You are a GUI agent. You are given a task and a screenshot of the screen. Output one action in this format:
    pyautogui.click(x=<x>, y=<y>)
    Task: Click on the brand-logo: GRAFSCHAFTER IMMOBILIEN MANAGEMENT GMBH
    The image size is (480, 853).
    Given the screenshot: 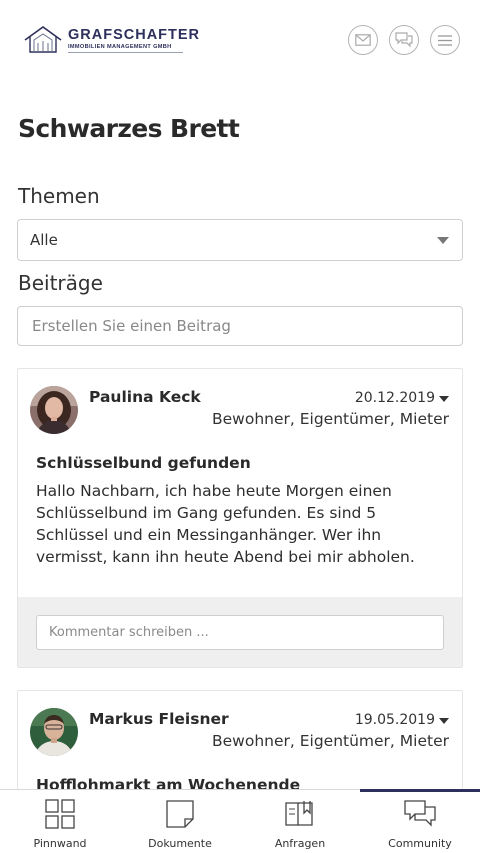 What is the action you would take?
    pyautogui.click(x=111, y=40)
    